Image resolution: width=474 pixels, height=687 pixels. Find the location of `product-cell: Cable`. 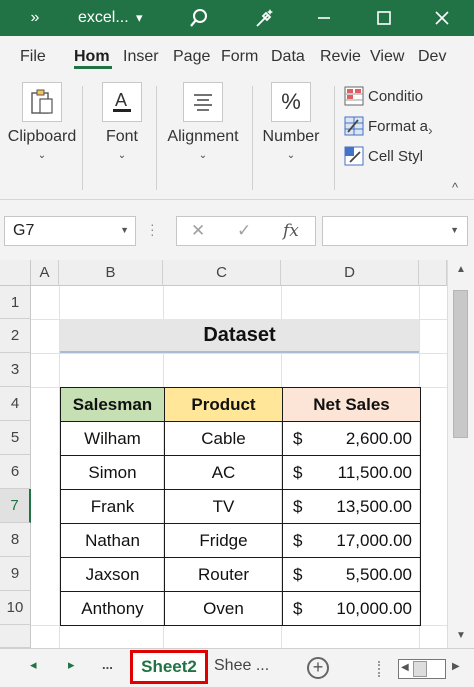

product-cell: Cable is located at coordinates (223, 438).